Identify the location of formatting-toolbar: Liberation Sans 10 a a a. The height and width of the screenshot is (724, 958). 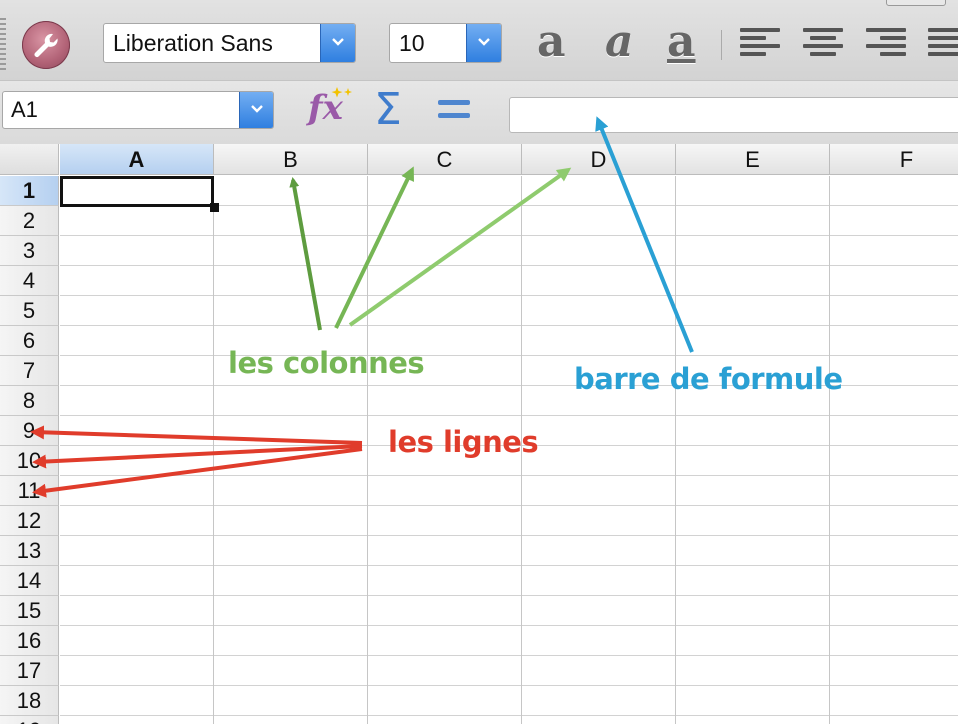
(479, 40).